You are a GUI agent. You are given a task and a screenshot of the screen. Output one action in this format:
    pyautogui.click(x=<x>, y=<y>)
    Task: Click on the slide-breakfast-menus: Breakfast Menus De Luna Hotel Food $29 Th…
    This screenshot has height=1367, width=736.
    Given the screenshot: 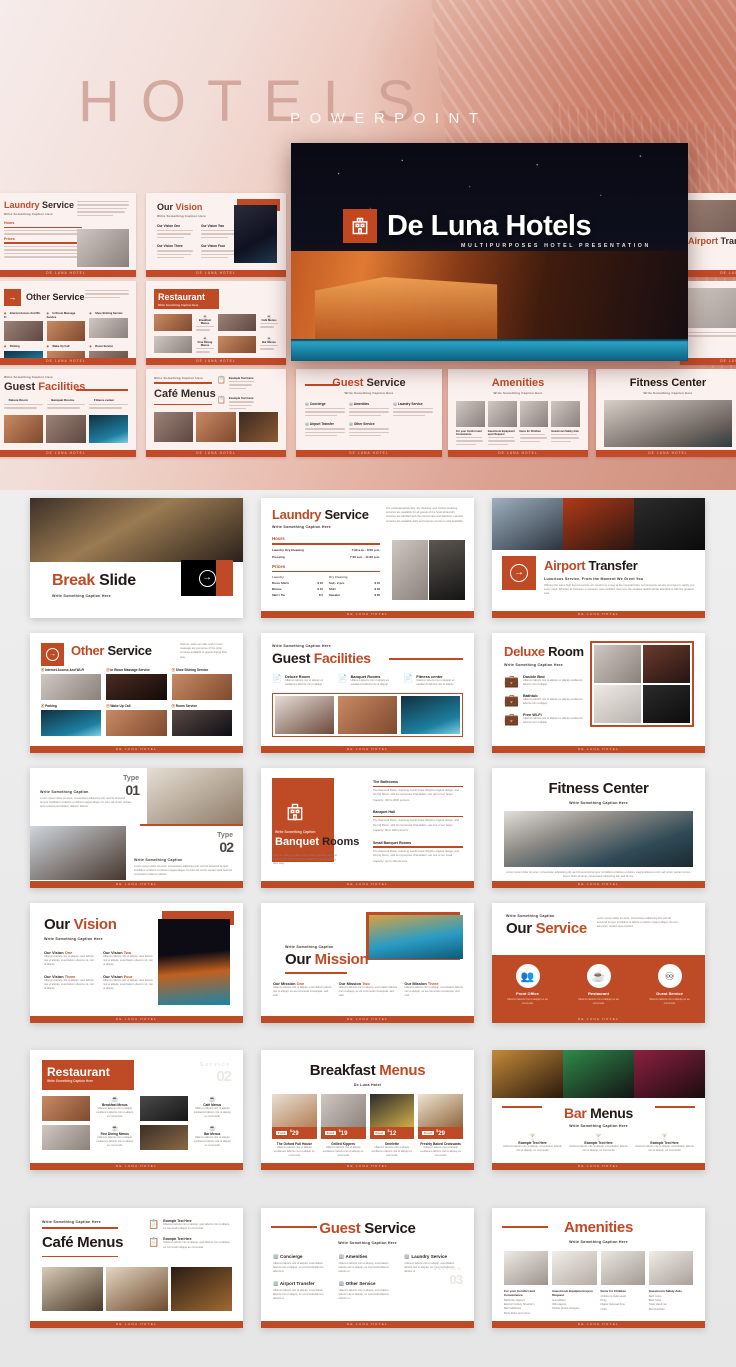 What is the action you would take?
    pyautogui.click(x=367, y=1110)
    